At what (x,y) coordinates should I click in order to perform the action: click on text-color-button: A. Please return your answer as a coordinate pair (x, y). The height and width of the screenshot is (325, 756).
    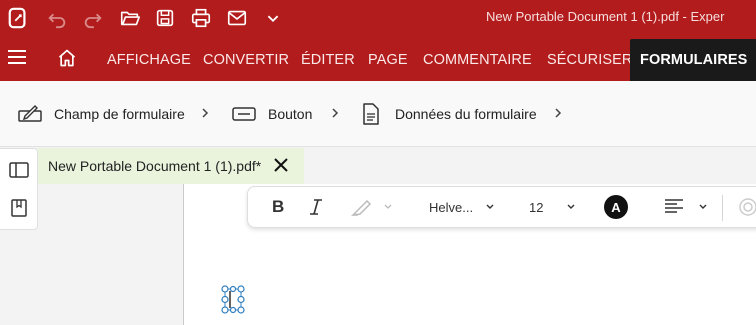
    Looking at the image, I should click on (616, 207).